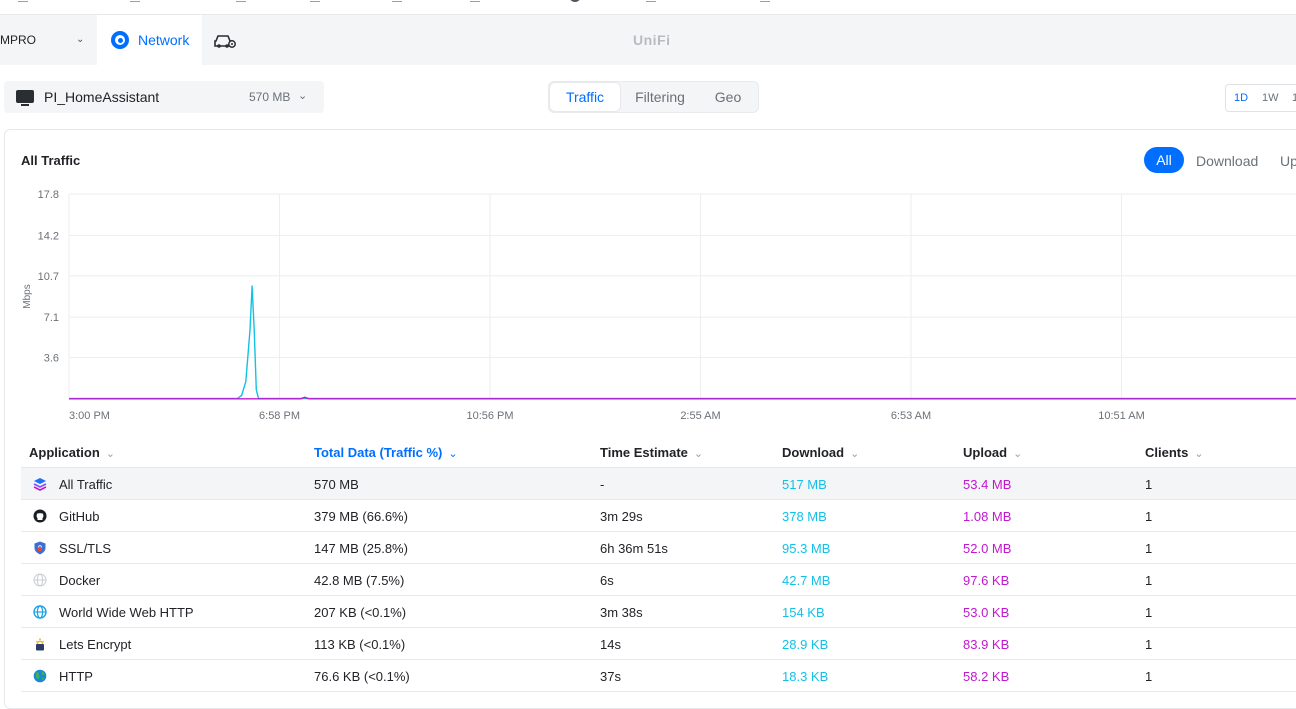 The image size is (1296, 709). What do you see at coordinates (95, 644) in the screenshot?
I see `app-name: Lets Encrypt` at bounding box center [95, 644].